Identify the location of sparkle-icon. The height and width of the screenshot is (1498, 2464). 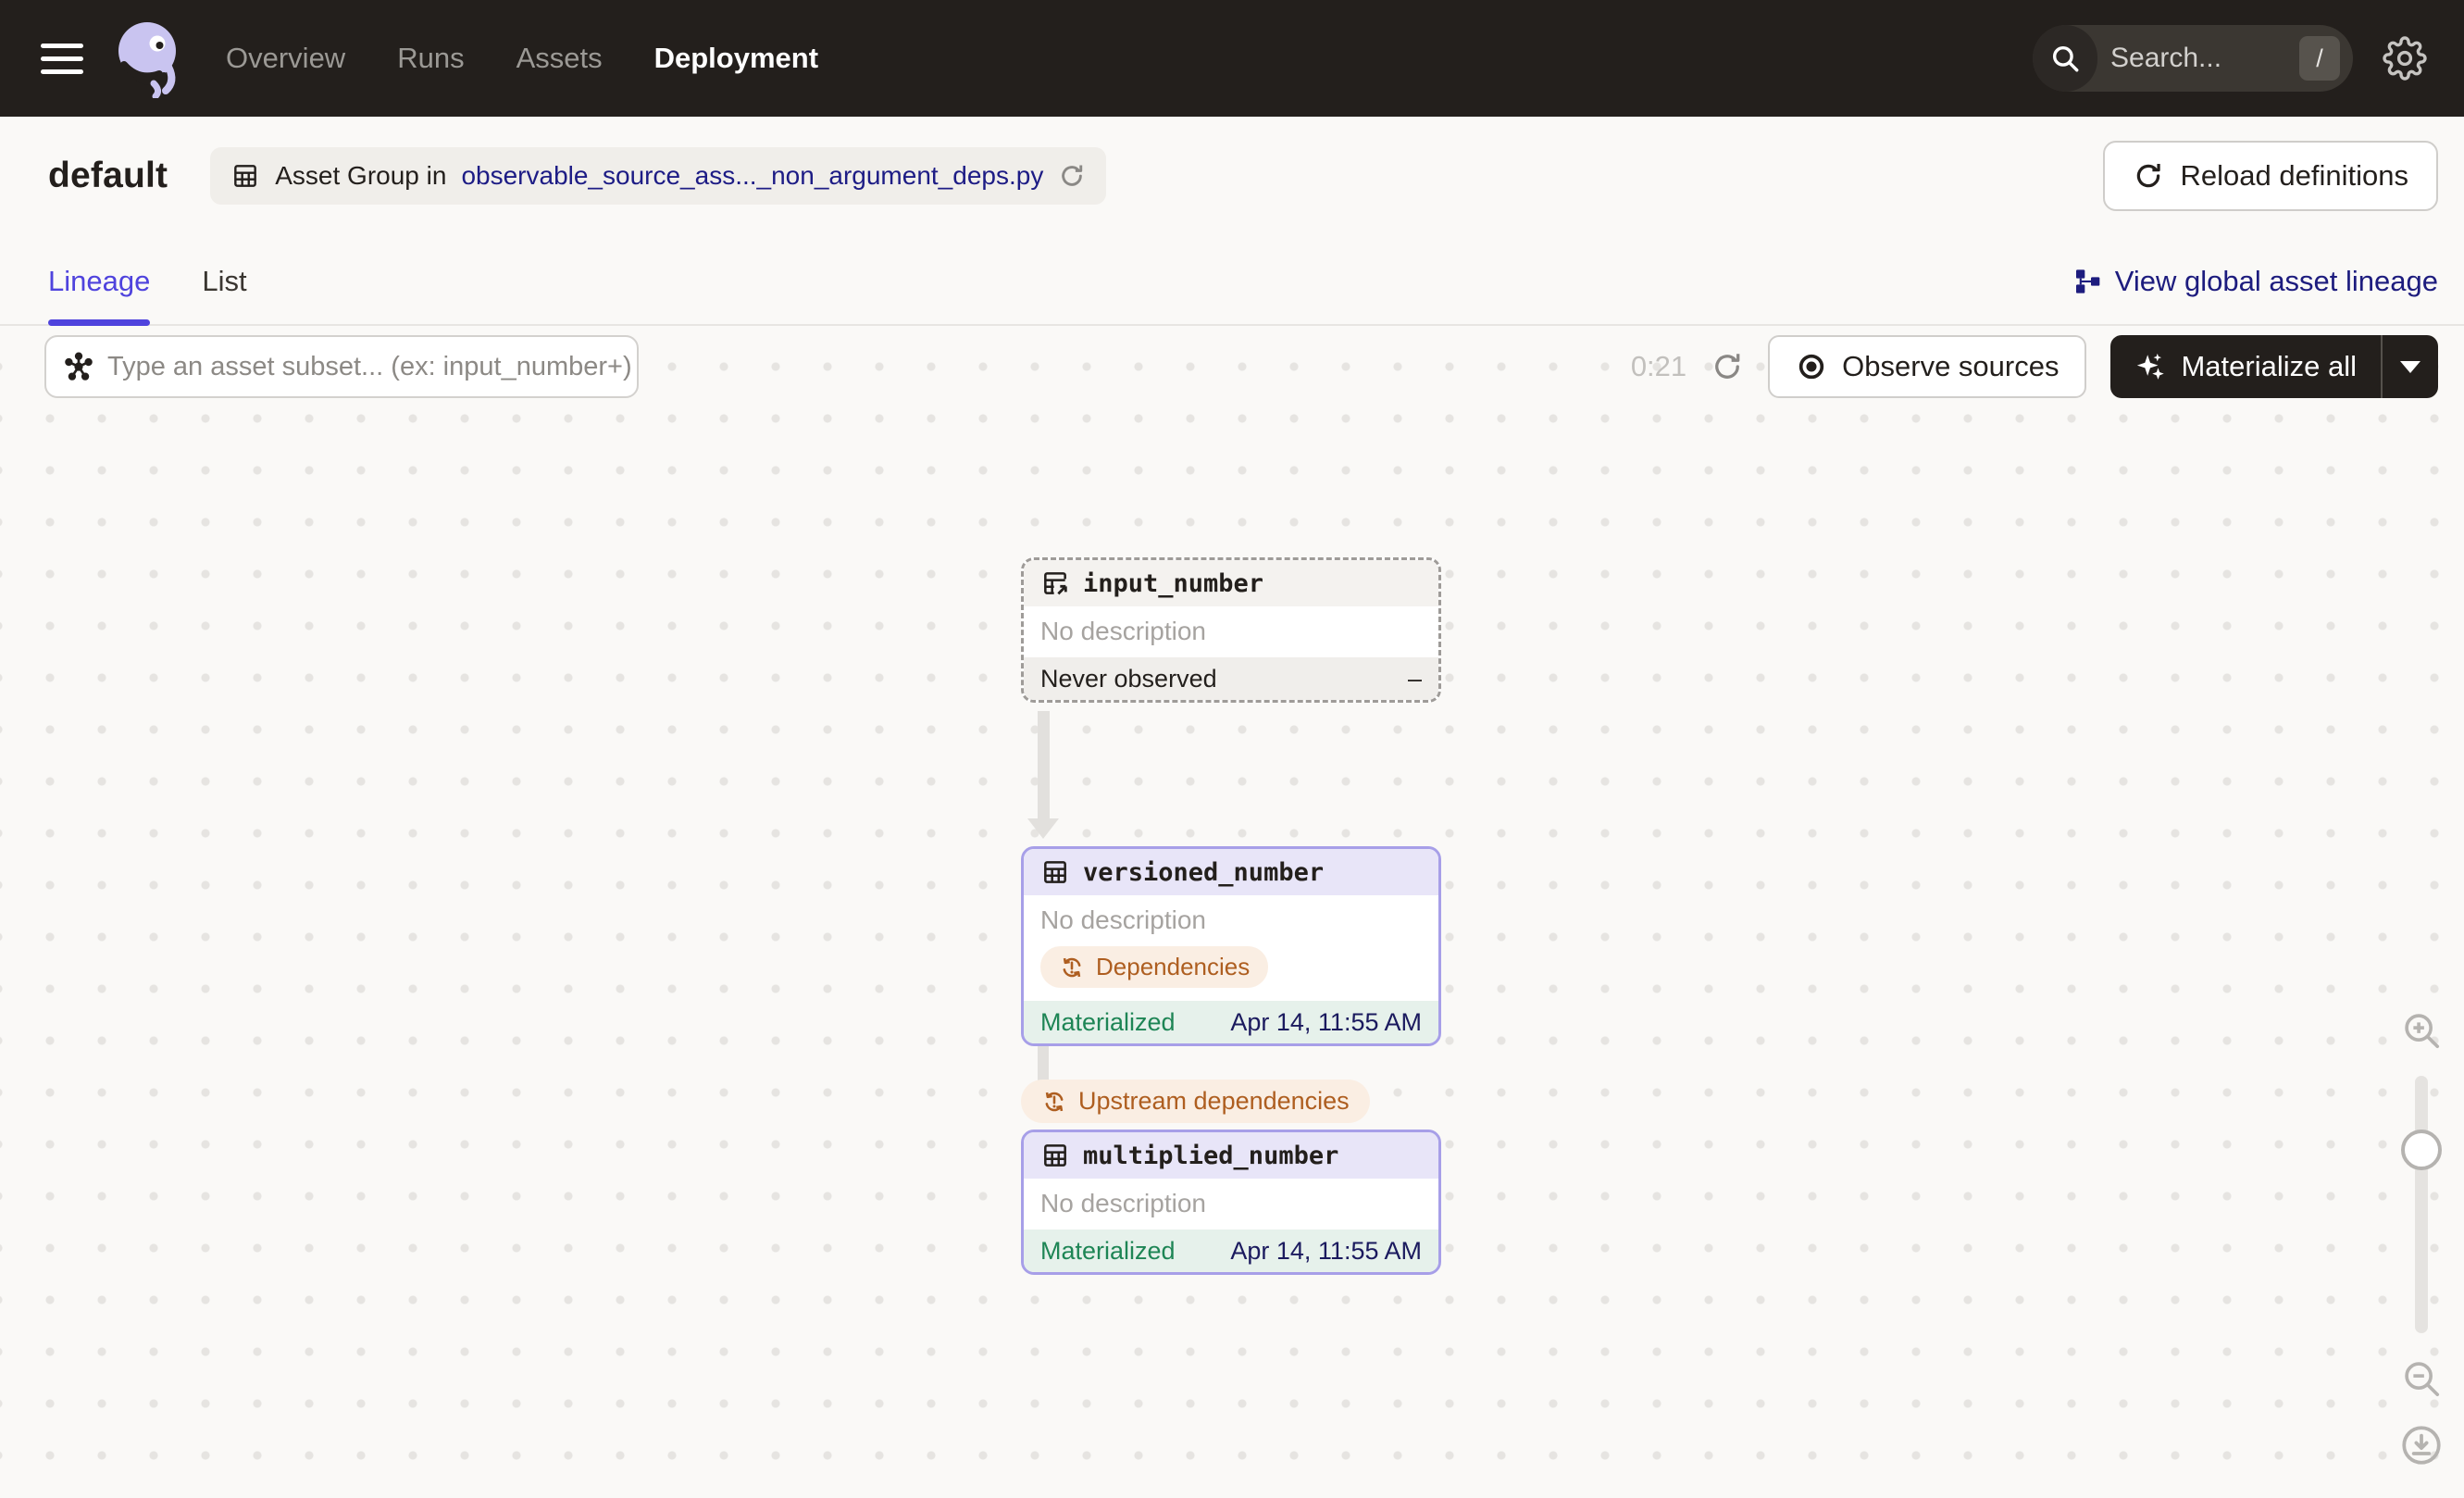
(2151, 366).